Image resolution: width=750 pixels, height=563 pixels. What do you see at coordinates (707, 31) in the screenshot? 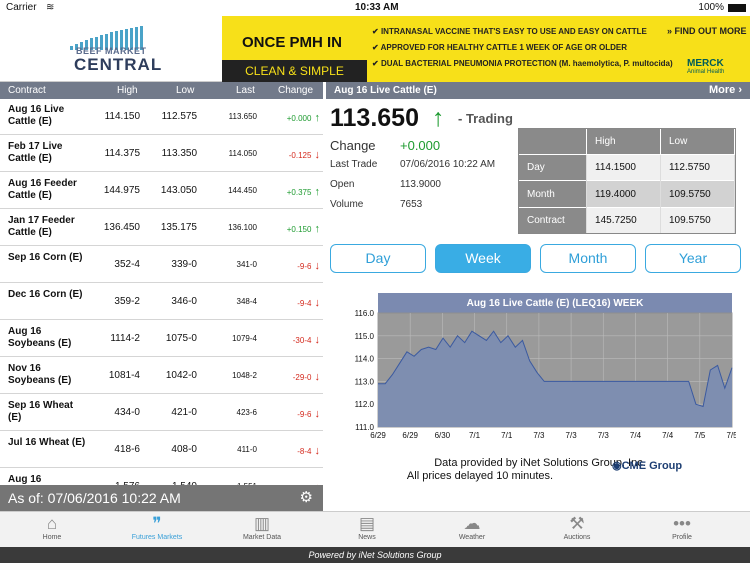
I see `ad-cta: » FIND OUT MORE` at bounding box center [707, 31].